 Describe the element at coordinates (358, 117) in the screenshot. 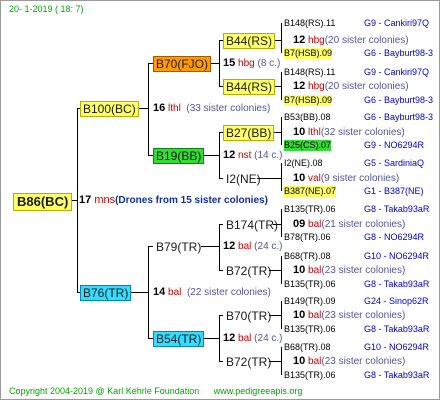

I see `g4-queen-4: B53(BB).08 G6 - Bayburt98-3` at that location.